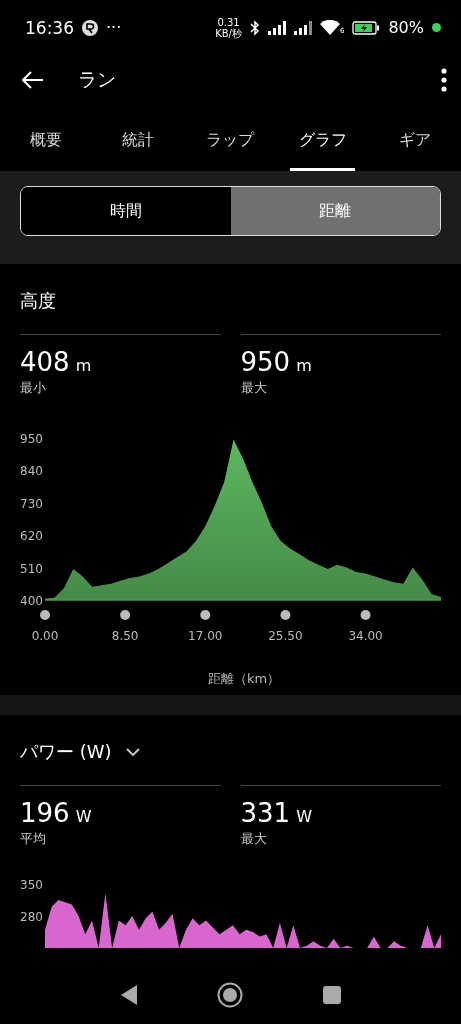 The width and height of the screenshot is (461, 1024). What do you see at coordinates (31, 439) in the screenshot?
I see `axis-label: 950` at bounding box center [31, 439].